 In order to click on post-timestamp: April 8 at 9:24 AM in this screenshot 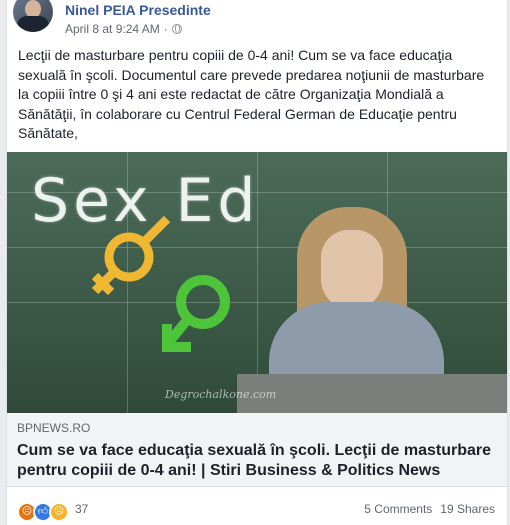, I will do `click(112, 29)`.